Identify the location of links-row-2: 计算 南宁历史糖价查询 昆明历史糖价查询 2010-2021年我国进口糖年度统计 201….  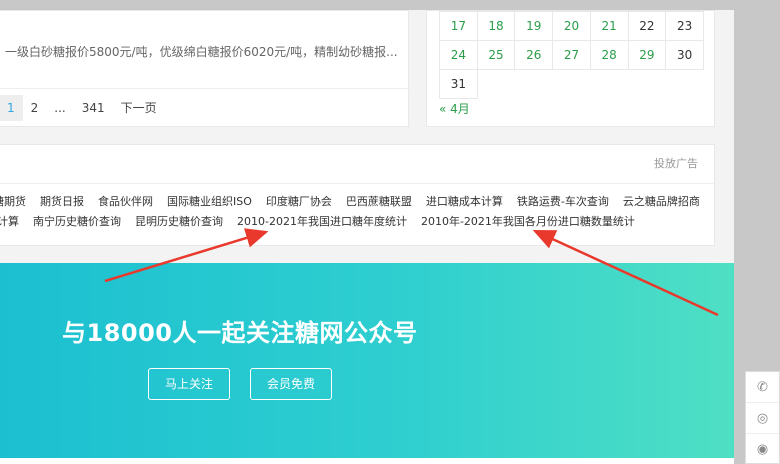
(324, 221).